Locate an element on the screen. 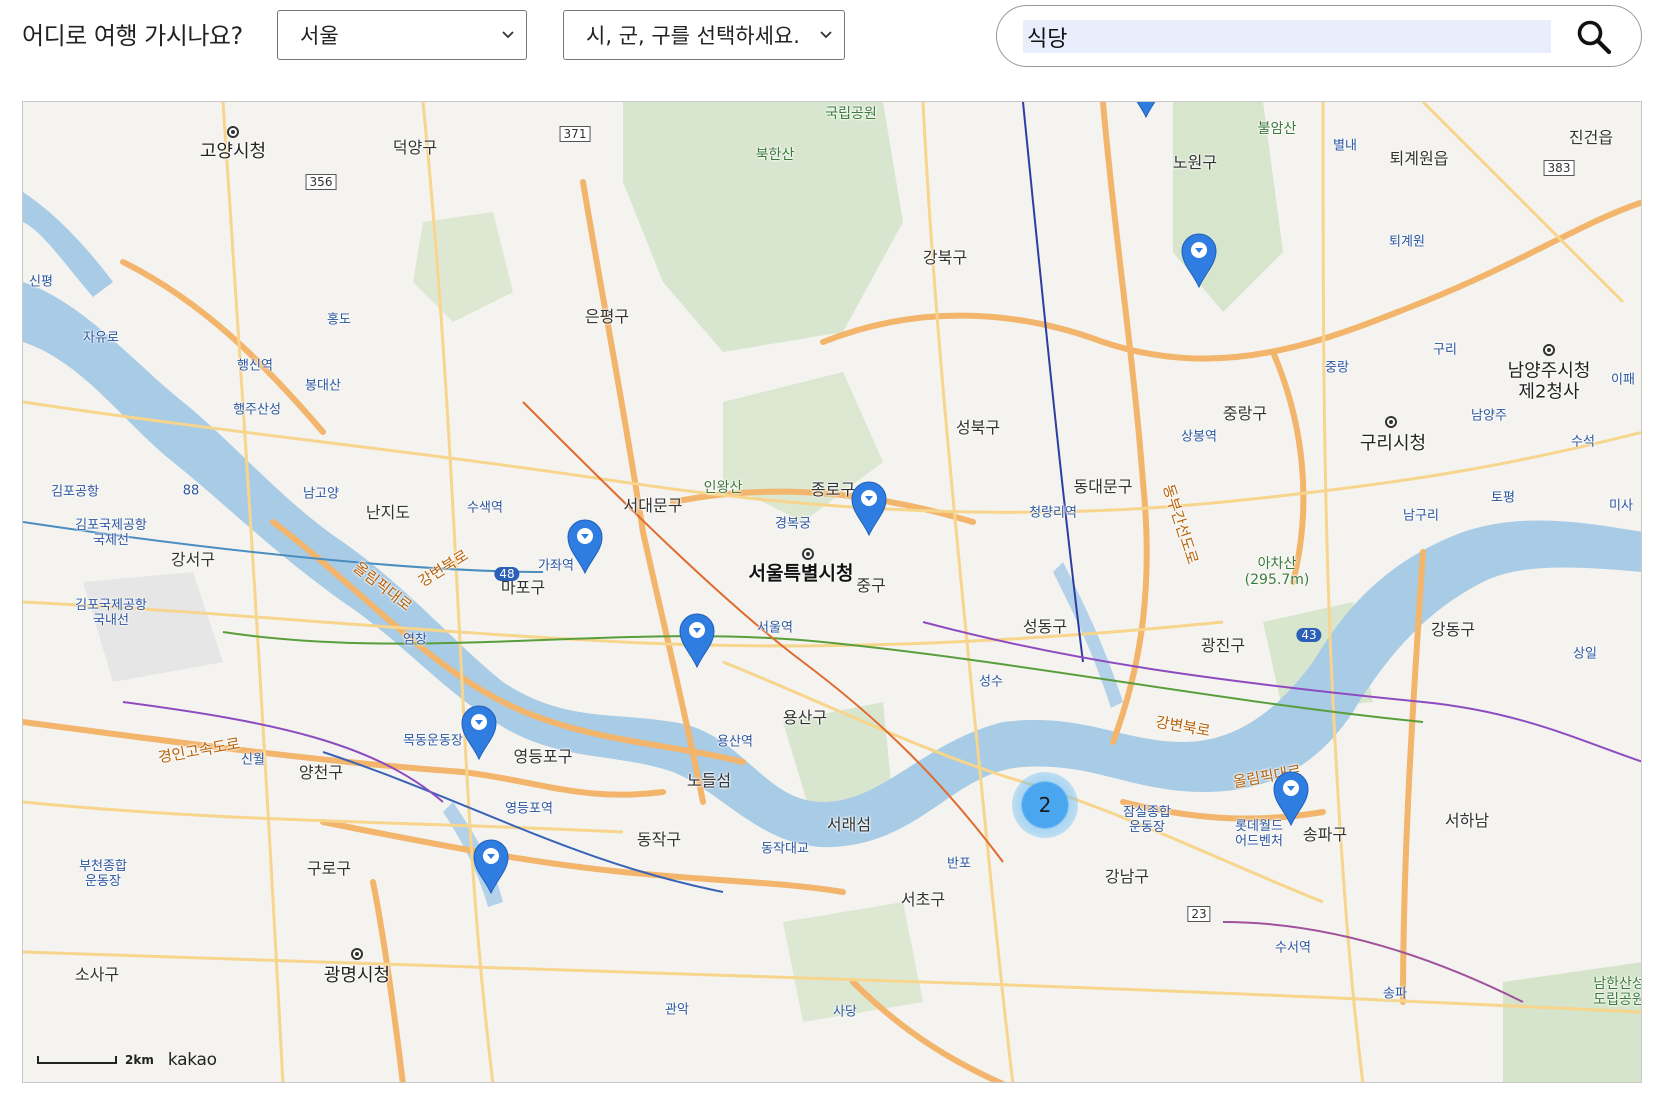 Image resolution: width=1658 pixels, height=1102 pixels. place-label: 소사구 is located at coordinates (97, 974).